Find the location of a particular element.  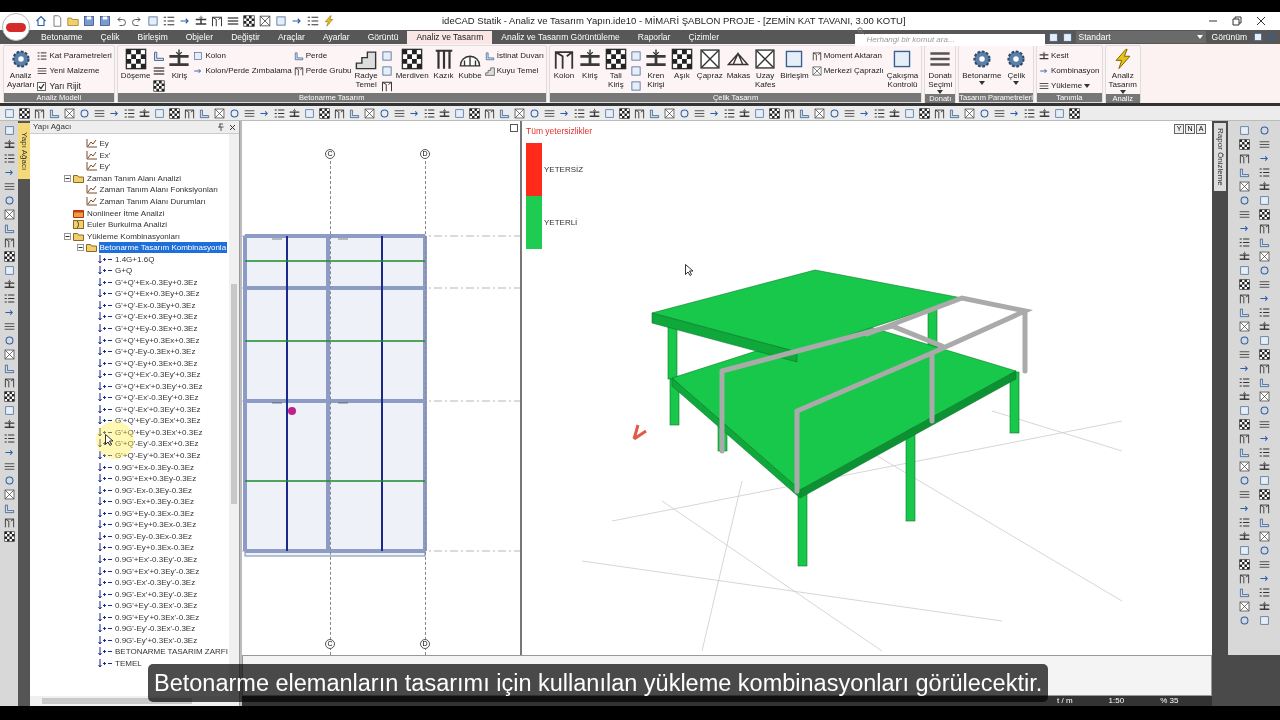

tree-item: Euler Burkulma Analizi is located at coordinates (127, 225).